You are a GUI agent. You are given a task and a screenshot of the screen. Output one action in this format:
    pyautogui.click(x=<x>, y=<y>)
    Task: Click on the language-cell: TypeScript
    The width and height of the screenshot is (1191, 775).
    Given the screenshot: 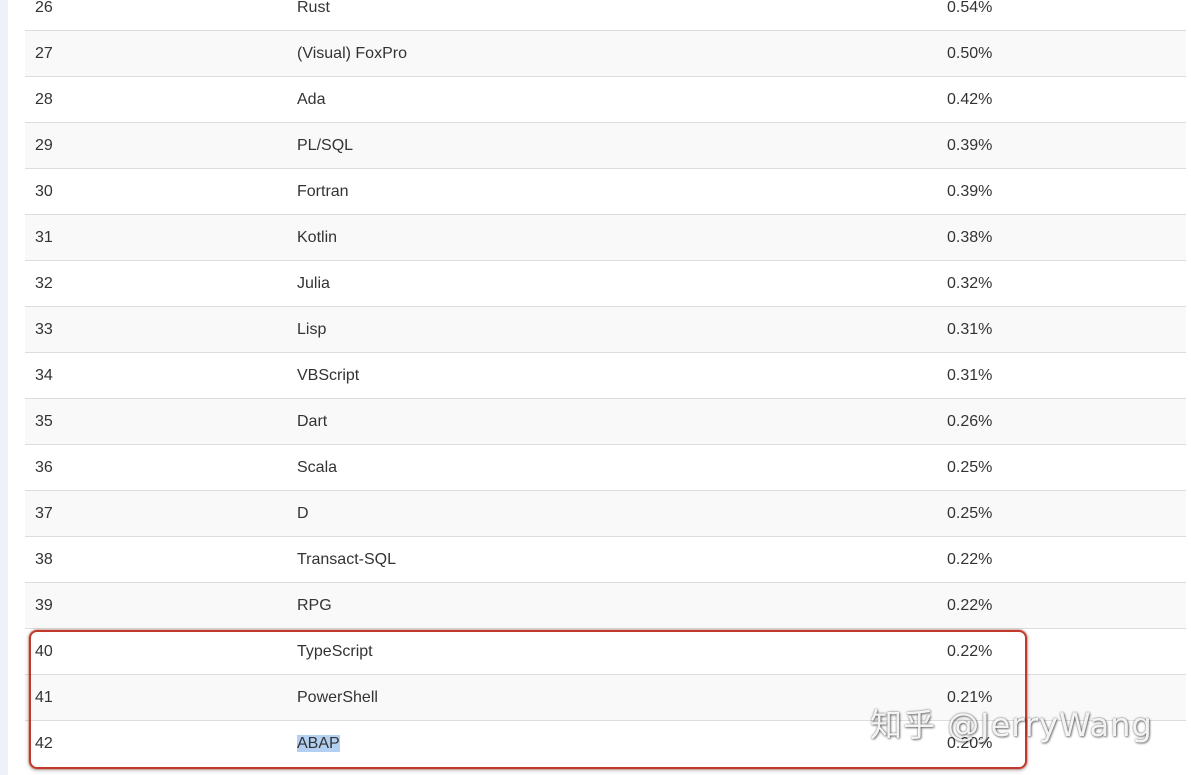 What is the action you would take?
    pyautogui.click(x=335, y=651)
    